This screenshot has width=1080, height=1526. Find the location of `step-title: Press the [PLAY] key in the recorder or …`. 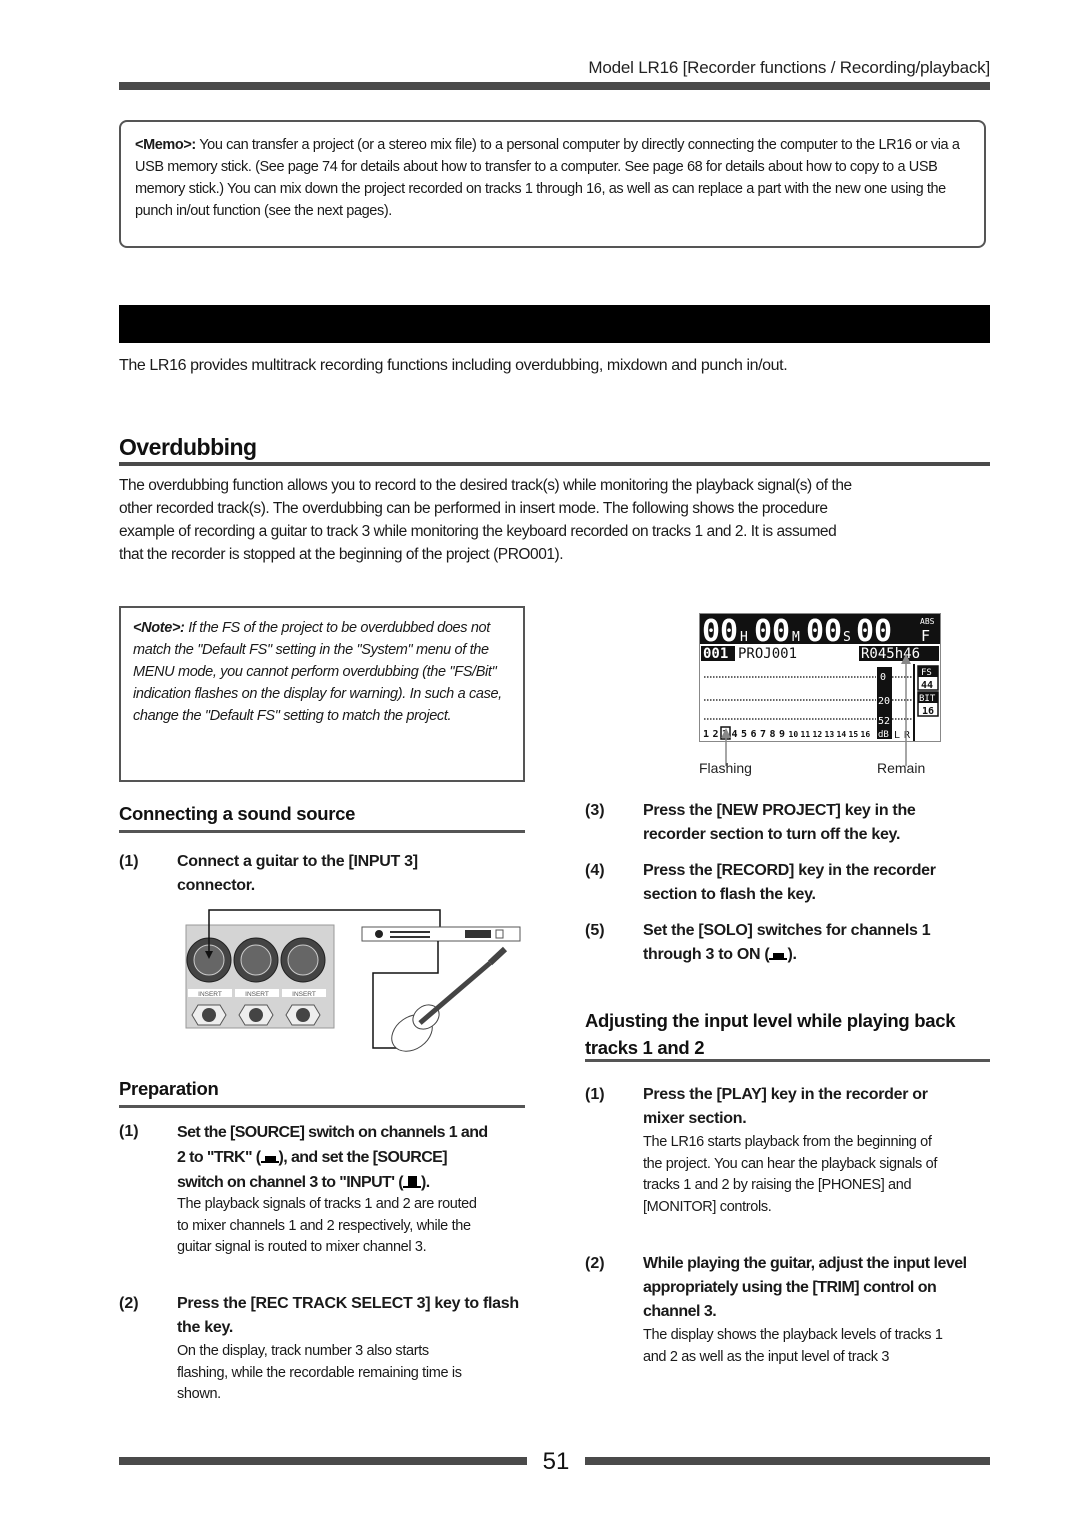

step-title: Press the [PLAY] key in the recorder or … is located at coordinates (785, 1106).